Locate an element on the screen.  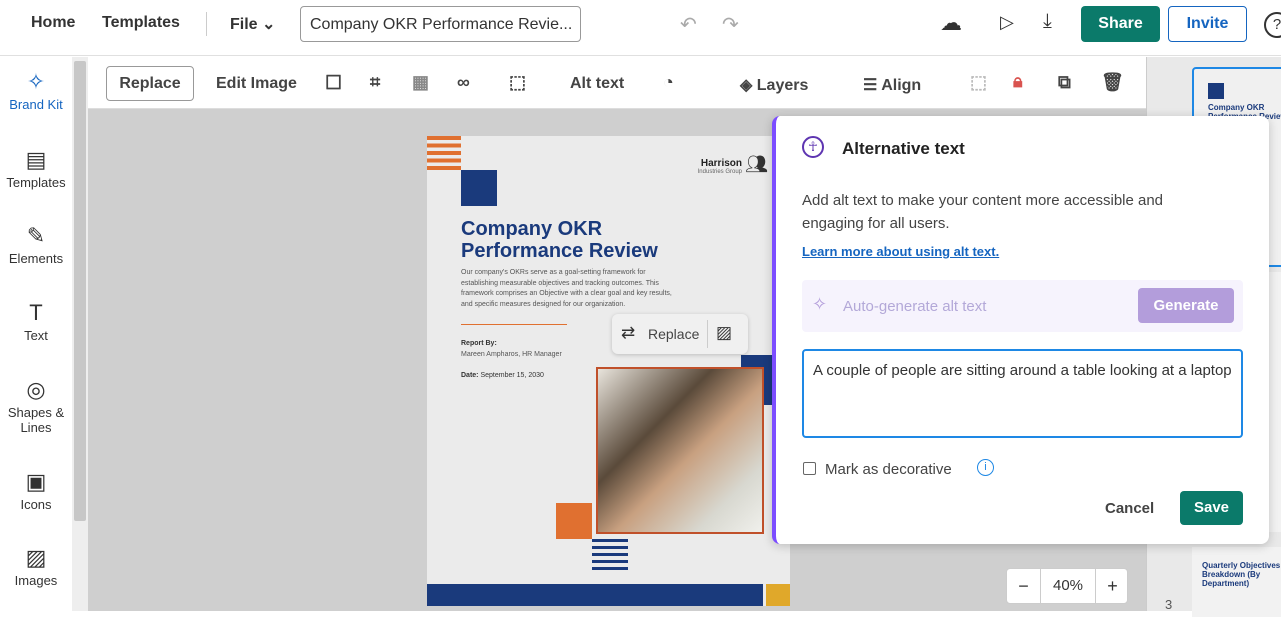
cloud-sync-icon: ☁ is located at coordinates (951, 23).